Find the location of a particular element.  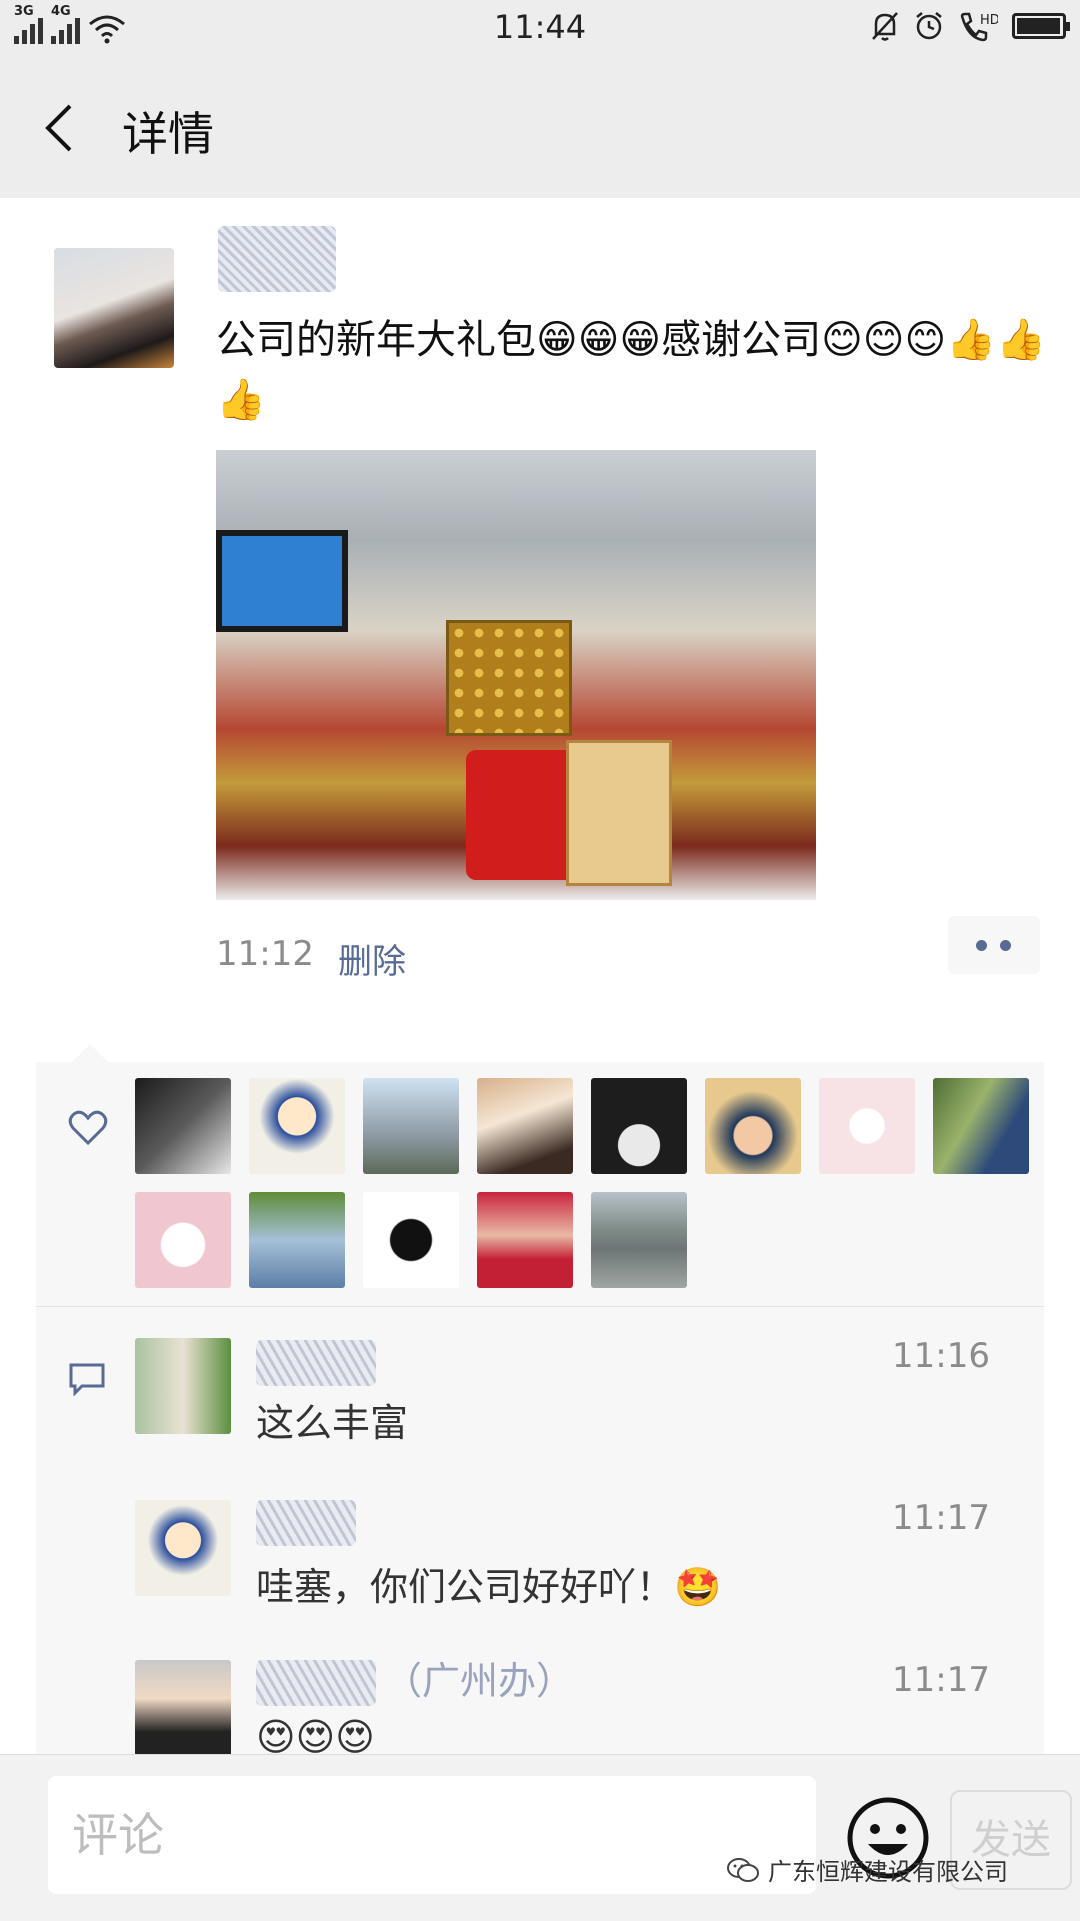

comment-time: 11:16 is located at coordinates (941, 1356).